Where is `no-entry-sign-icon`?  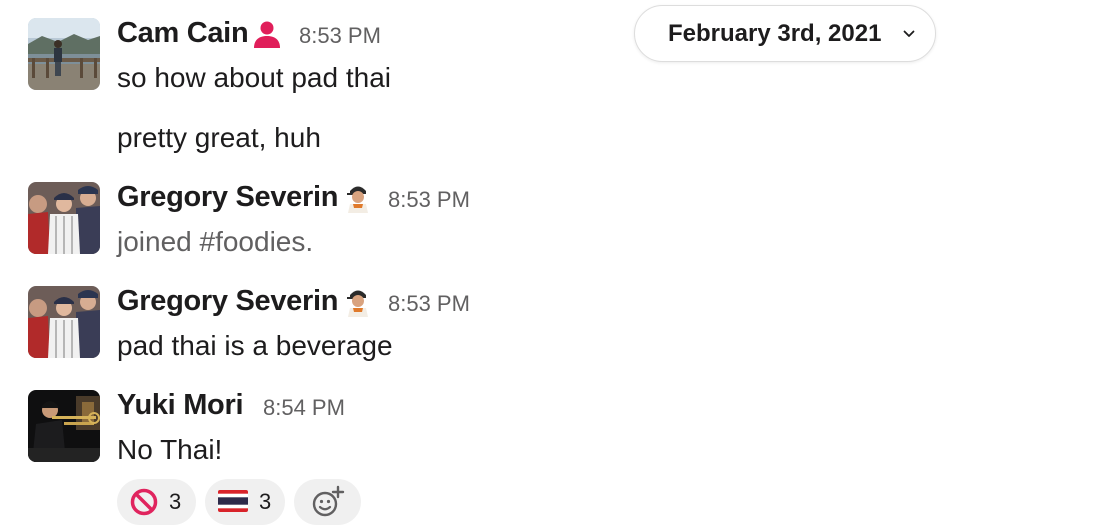 no-entry-sign-icon is located at coordinates (144, 502).